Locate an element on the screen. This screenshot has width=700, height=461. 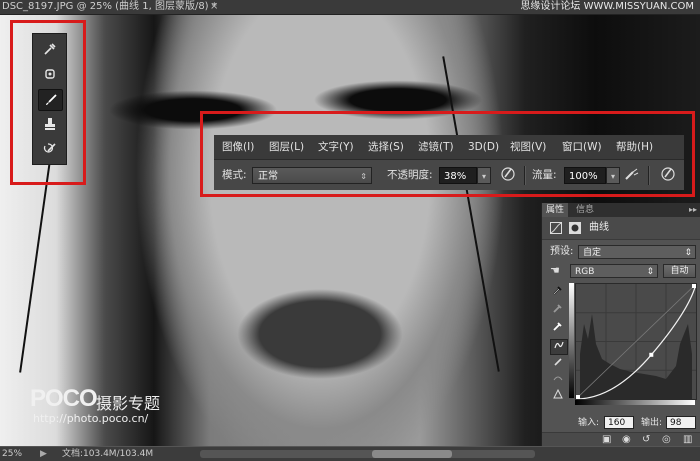
output-gradient-bar is located at coordinates (571, 340).